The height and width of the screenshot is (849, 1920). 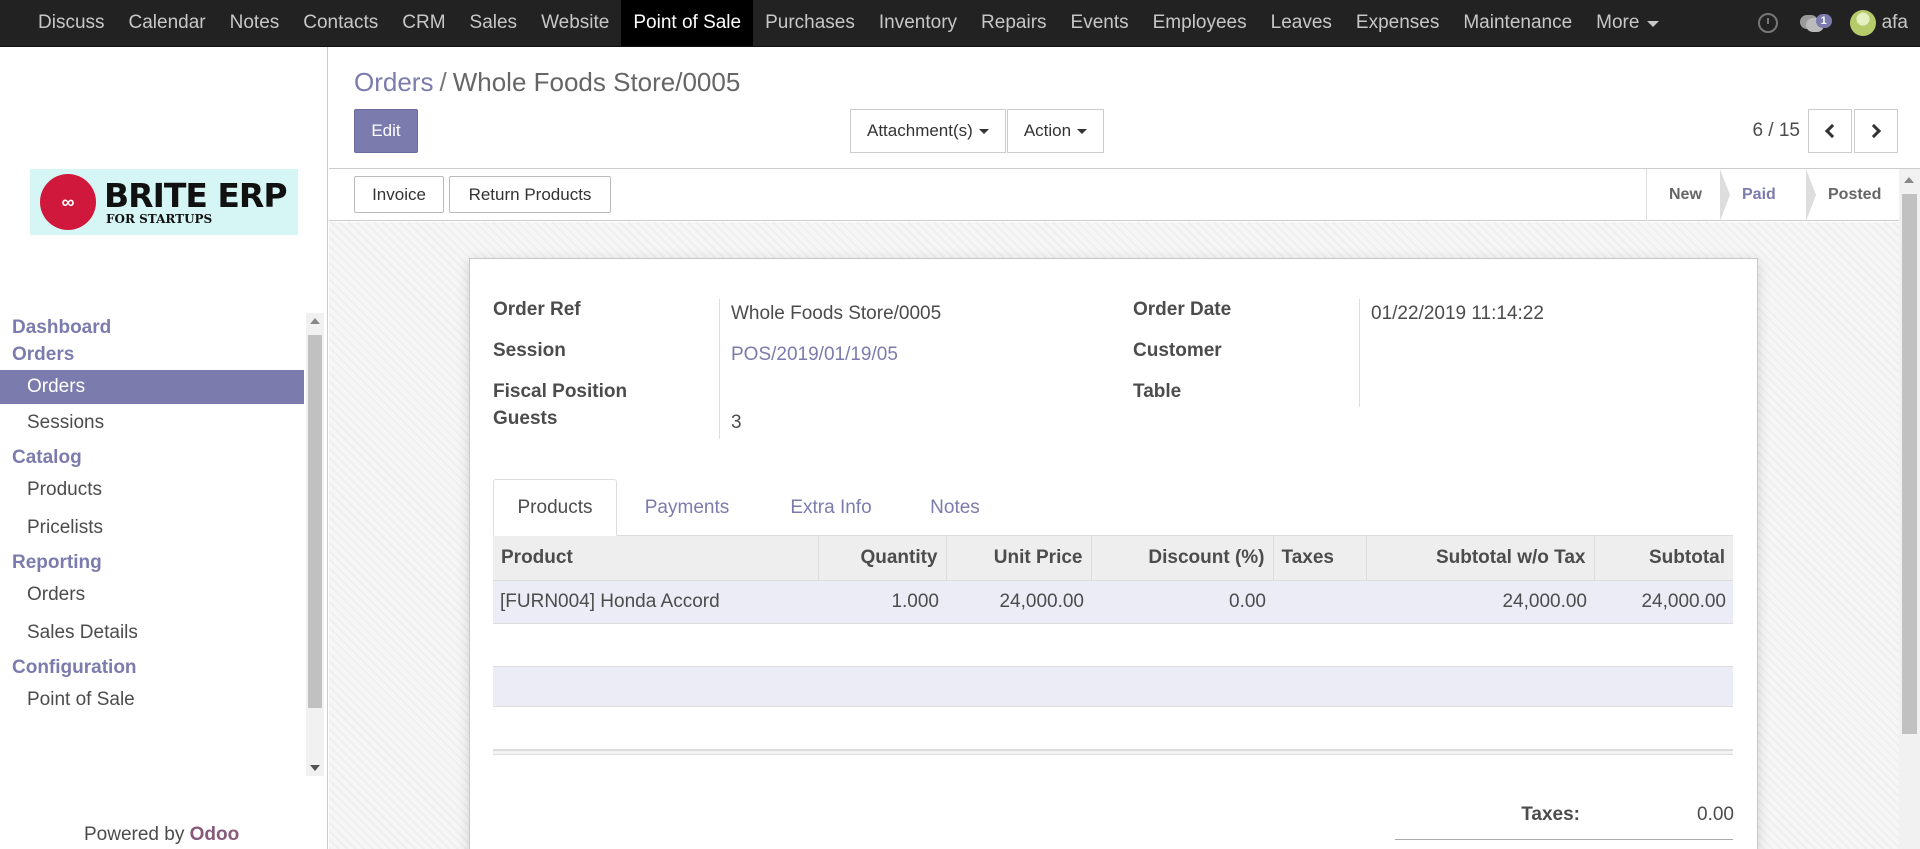 I want to click on menu-employees: Employees, so click(x=1200, y=23).